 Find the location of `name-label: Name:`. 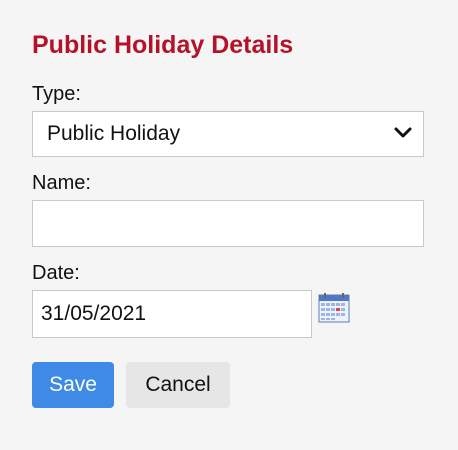

name-label: Name: is located at coordinates (61, 183).